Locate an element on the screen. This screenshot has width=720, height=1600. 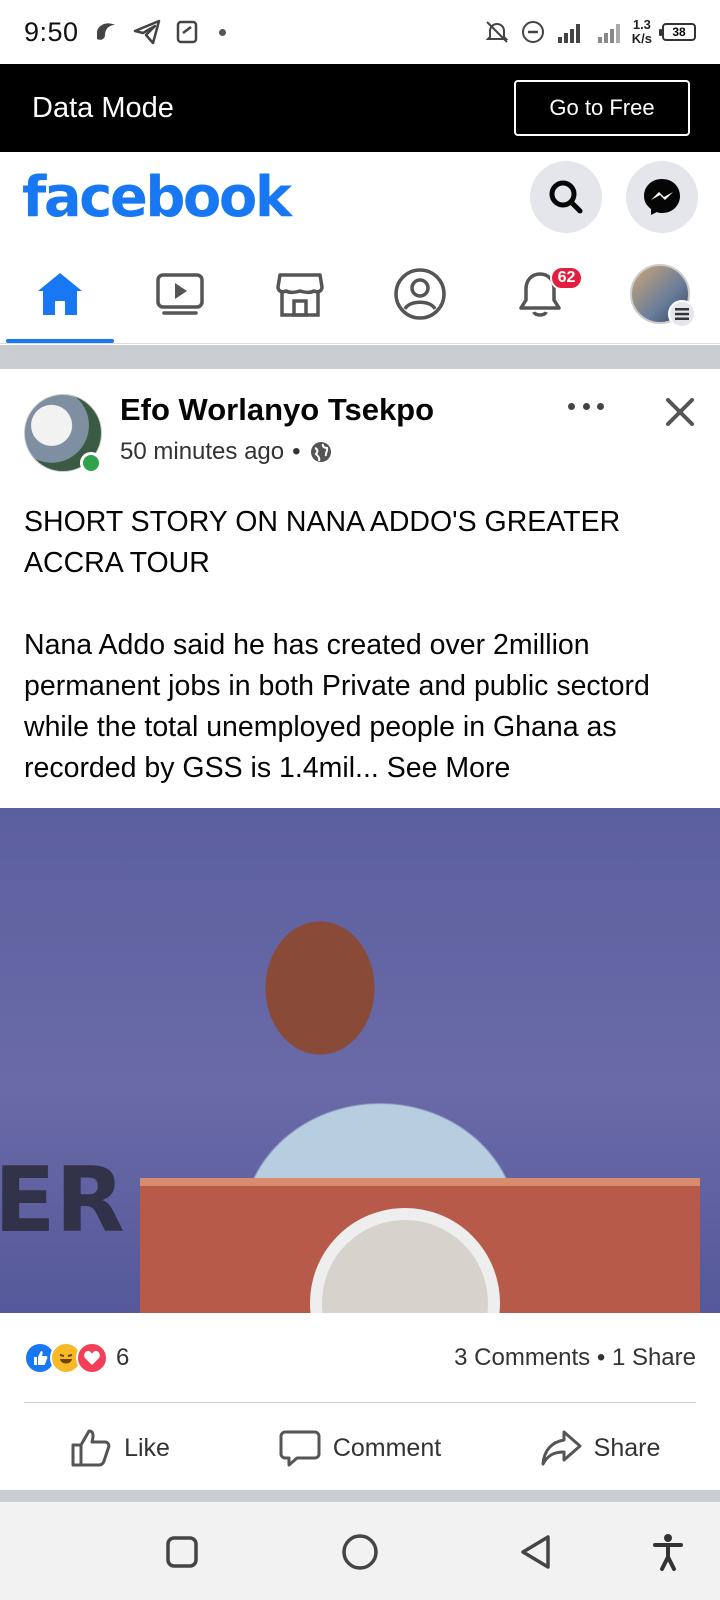
more-notifications-dot is located at coordinates (222, 32).